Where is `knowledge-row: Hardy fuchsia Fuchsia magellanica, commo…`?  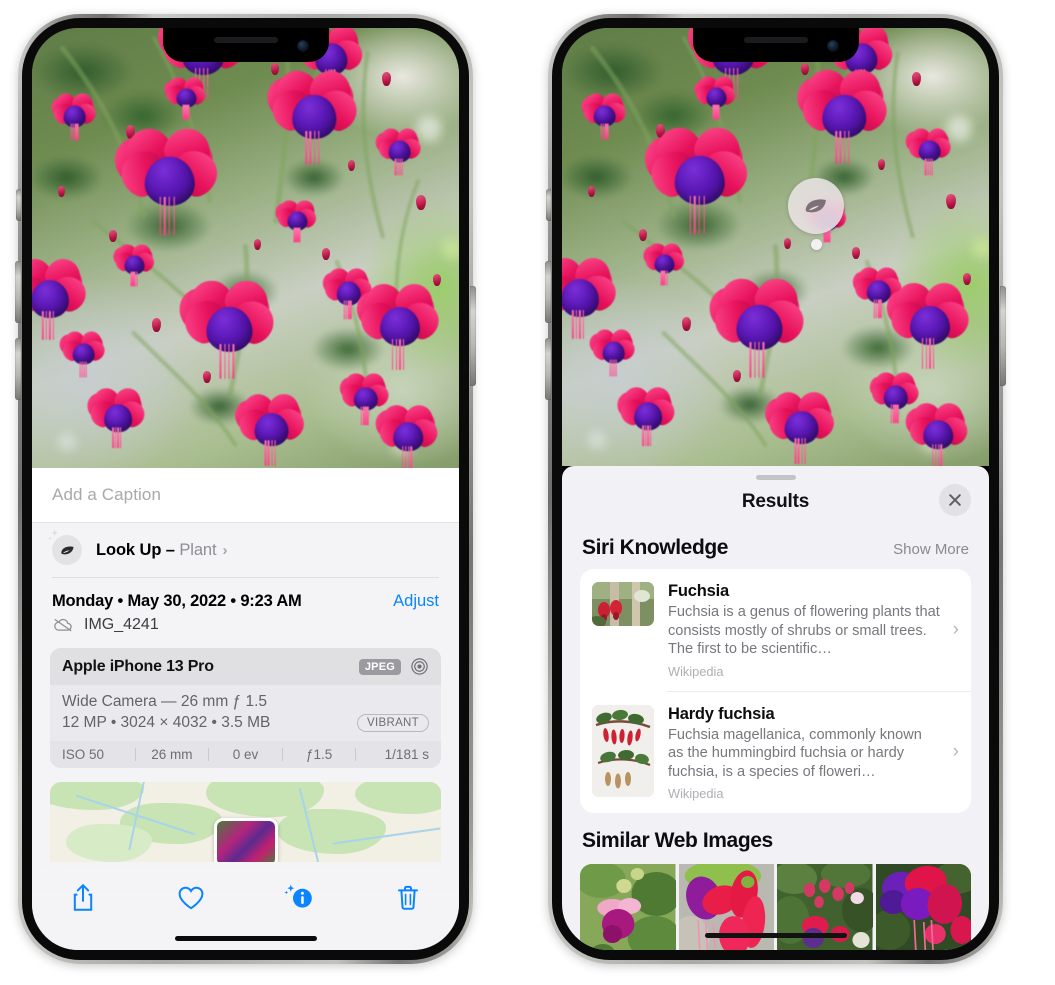
knowledge-row: Hardy fuchsia Fuchsia magellanica, commo… is located at coordinates (775, 753).